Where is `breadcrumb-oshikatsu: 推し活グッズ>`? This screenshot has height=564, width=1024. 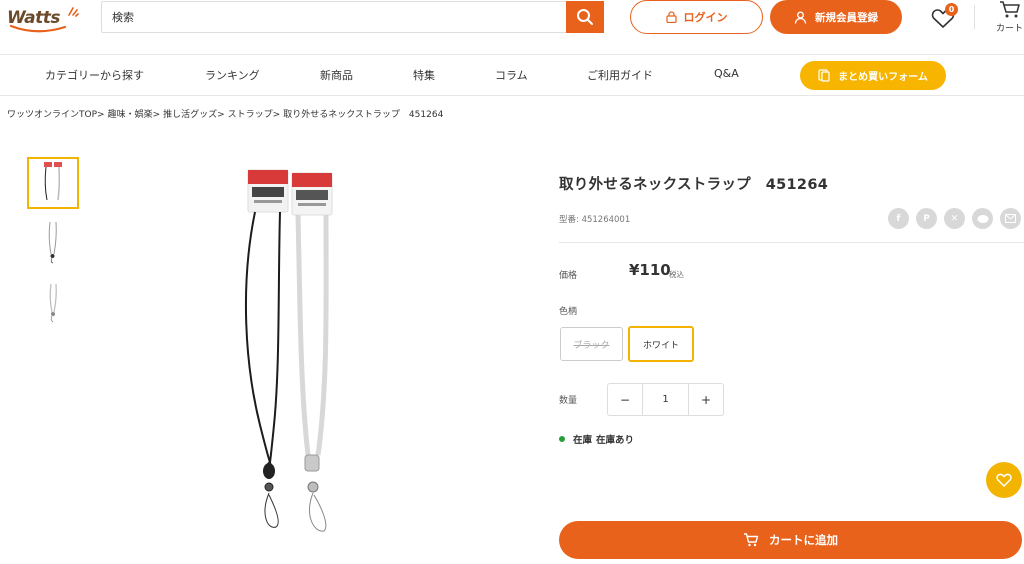
breadcrumb-oshikatsu: 推し活グッズ> is located at coordinates (194, 115).